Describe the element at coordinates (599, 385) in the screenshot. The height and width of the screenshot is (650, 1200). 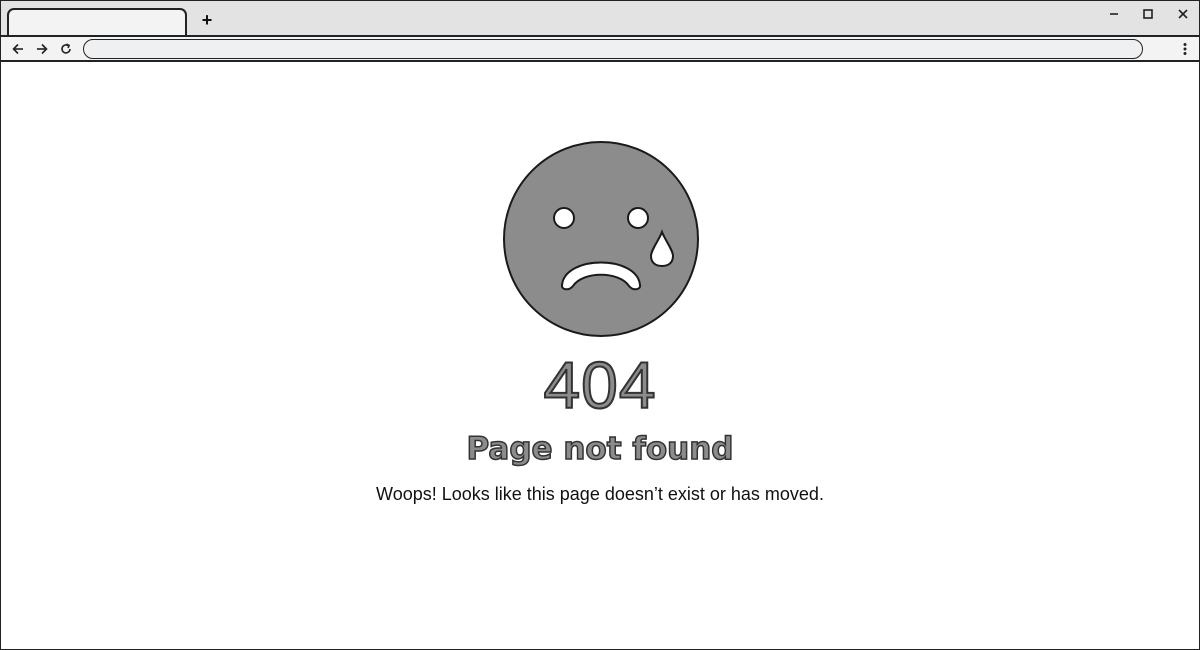
I see `error-code: 404` at that location.